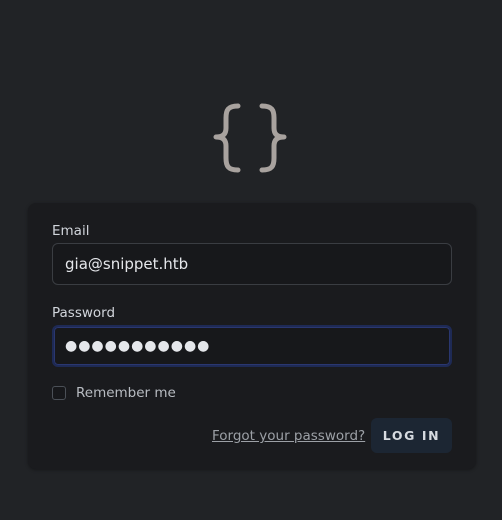 This screenshot has height=520, width=502. Describe the element at coordinates (411, 435) in the screenshot. I see `login-button: LOG IN` at that location.